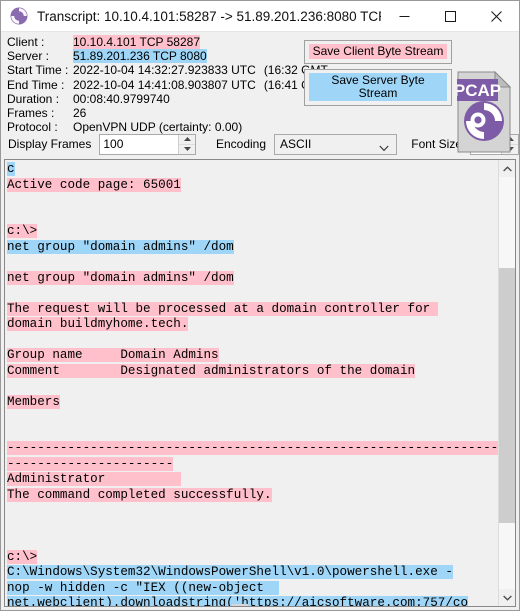 This screenshot has width=520, height=611. What do you see at coordinates (94, 184) in the screenshot?
I see `transcript-line-text: Active code page: 65001` at bounding box center [94, 184].